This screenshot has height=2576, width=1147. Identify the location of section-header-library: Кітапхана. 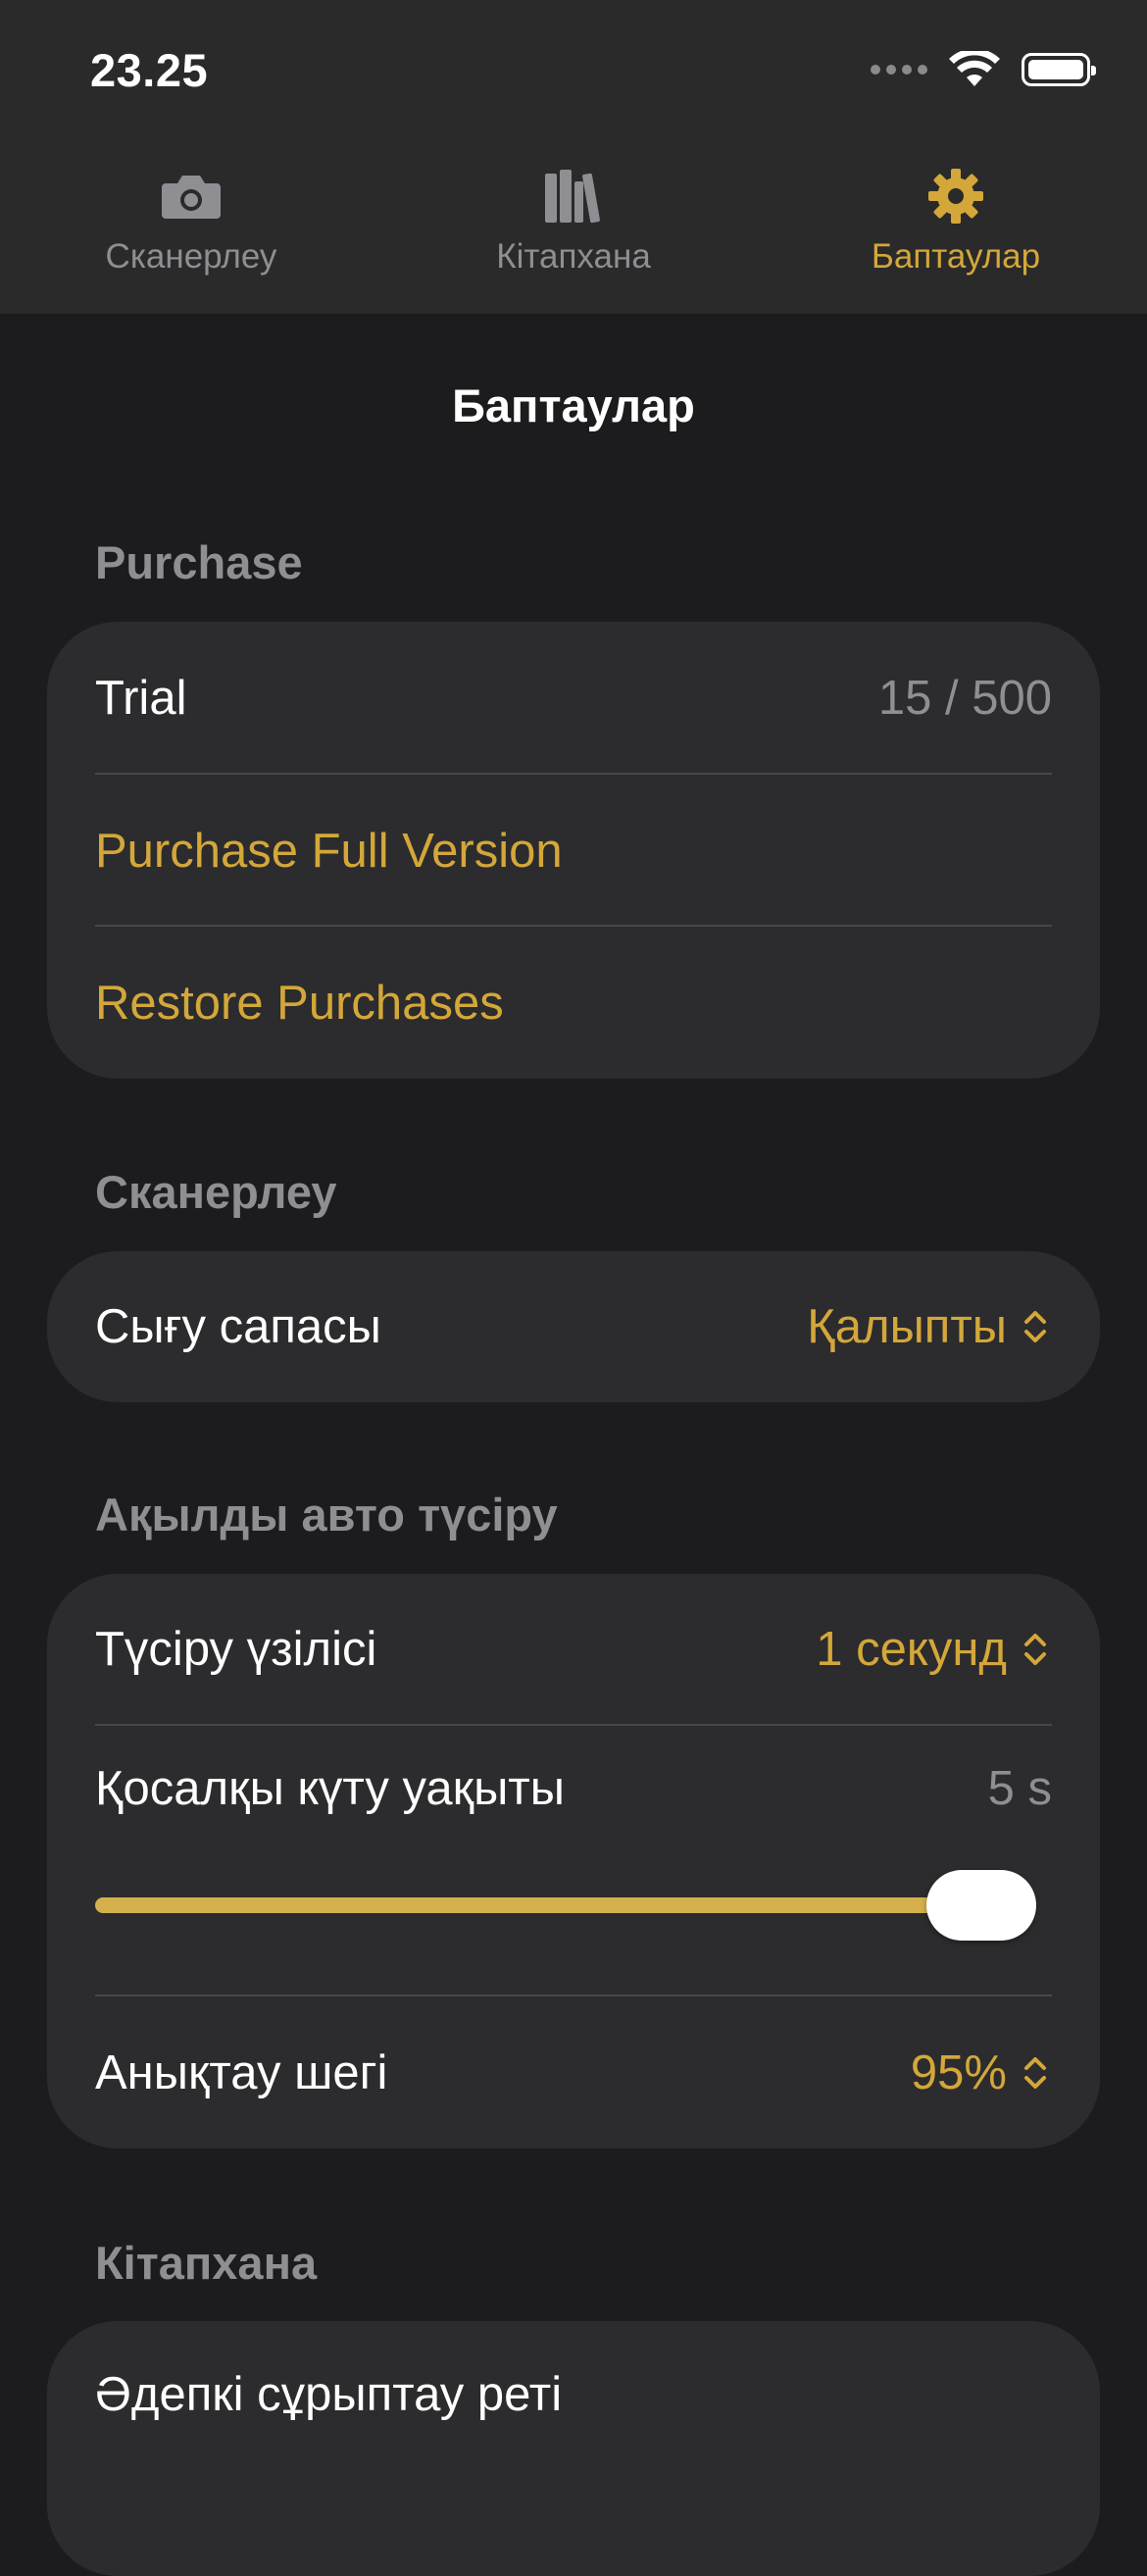
(206, 2263).